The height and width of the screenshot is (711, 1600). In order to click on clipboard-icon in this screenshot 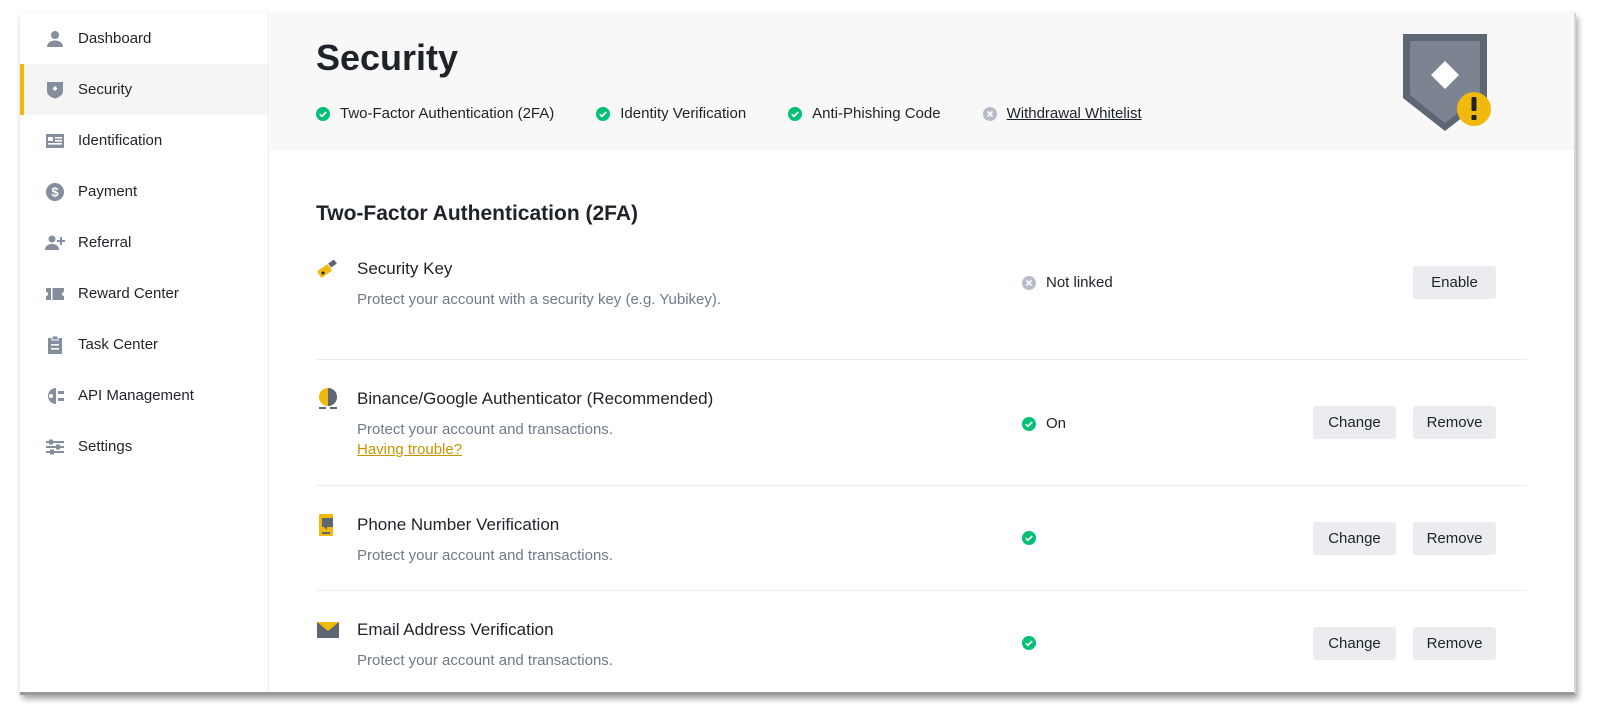, I will do `click(55, 345)`.